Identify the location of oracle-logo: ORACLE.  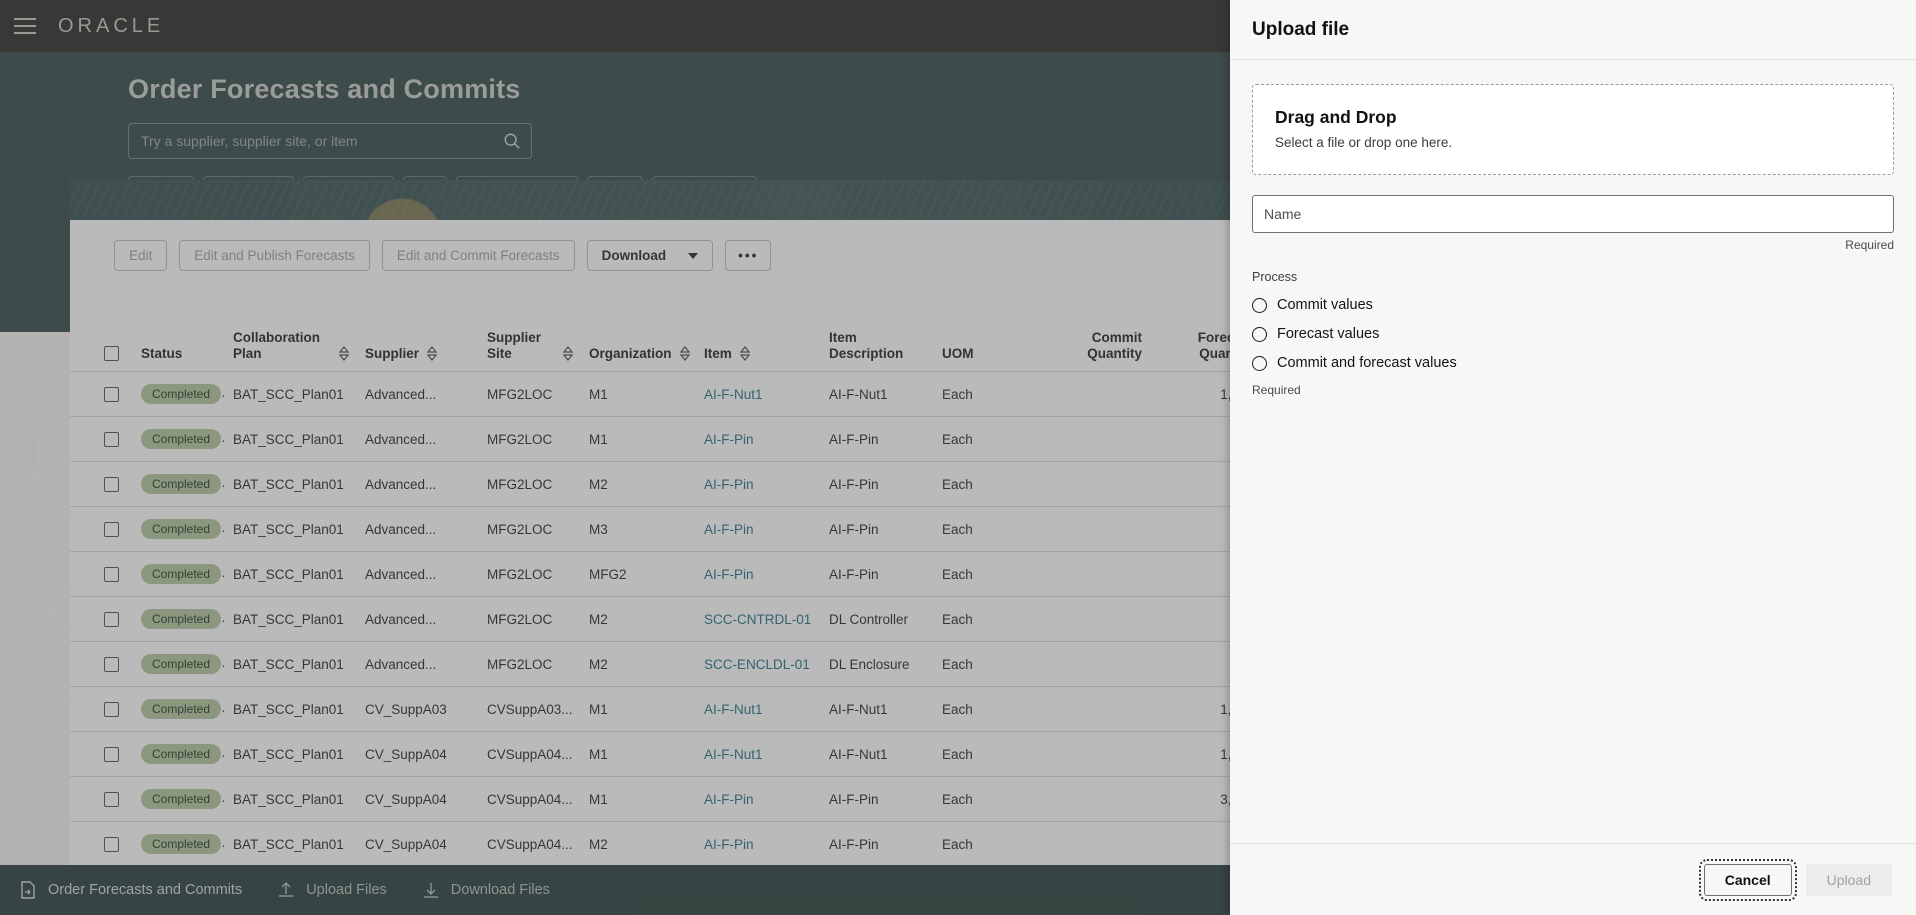
(111, 25).